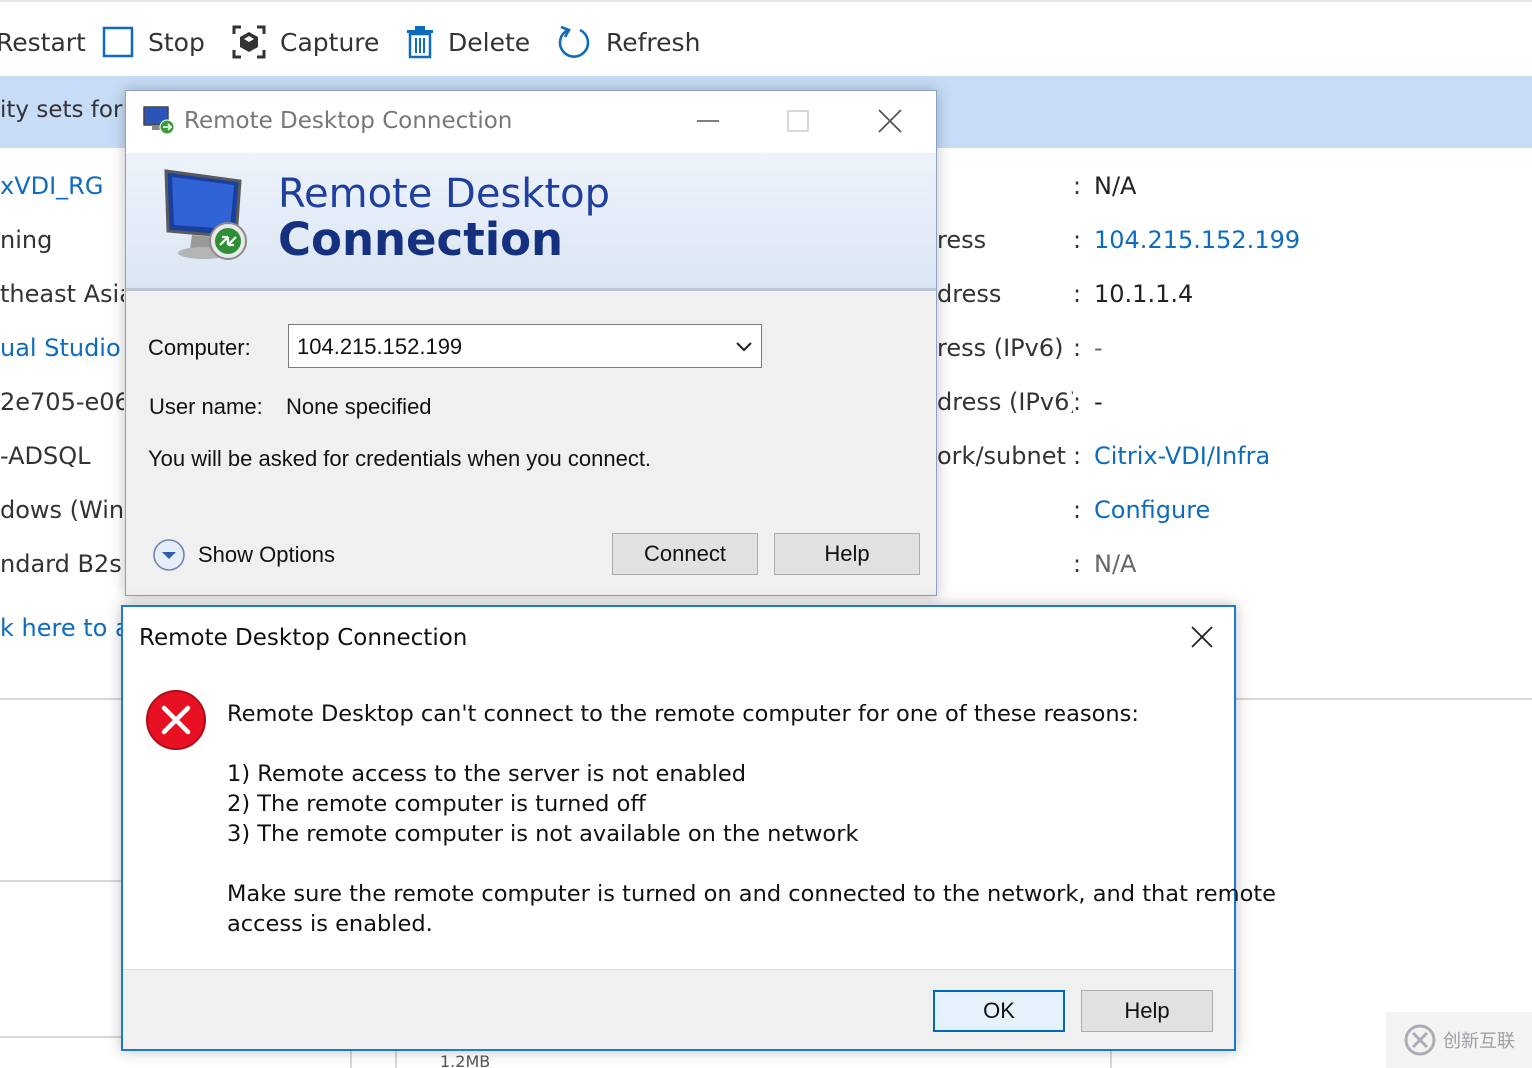 The height and width of the screenshot is (1068, 1532). What do you see at coordinates (1244, 510) in the screenshot?
I see `dns-configure-link: Configure` at bounding box center [1244, 510].